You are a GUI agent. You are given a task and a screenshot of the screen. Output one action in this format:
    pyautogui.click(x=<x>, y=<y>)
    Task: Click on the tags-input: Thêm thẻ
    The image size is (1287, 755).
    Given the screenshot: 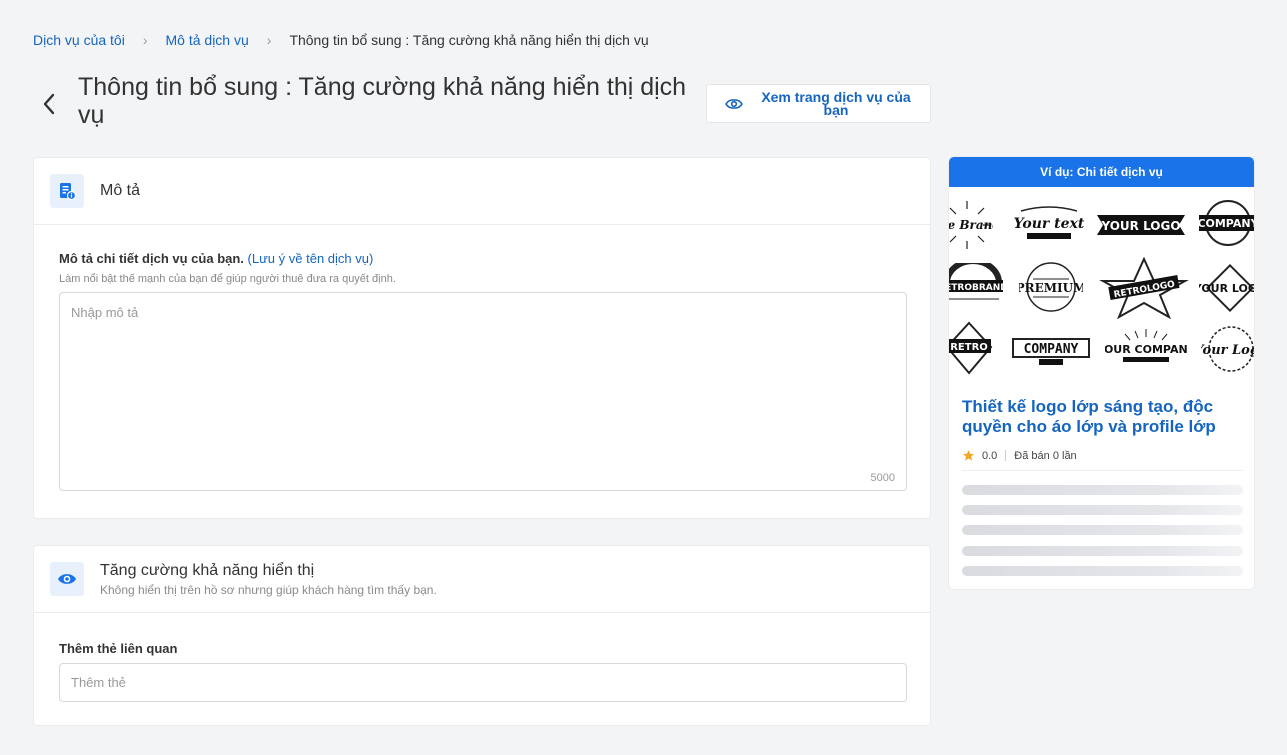 What is the action you would take?
    pyautogui.click(x=483, y=682)
    